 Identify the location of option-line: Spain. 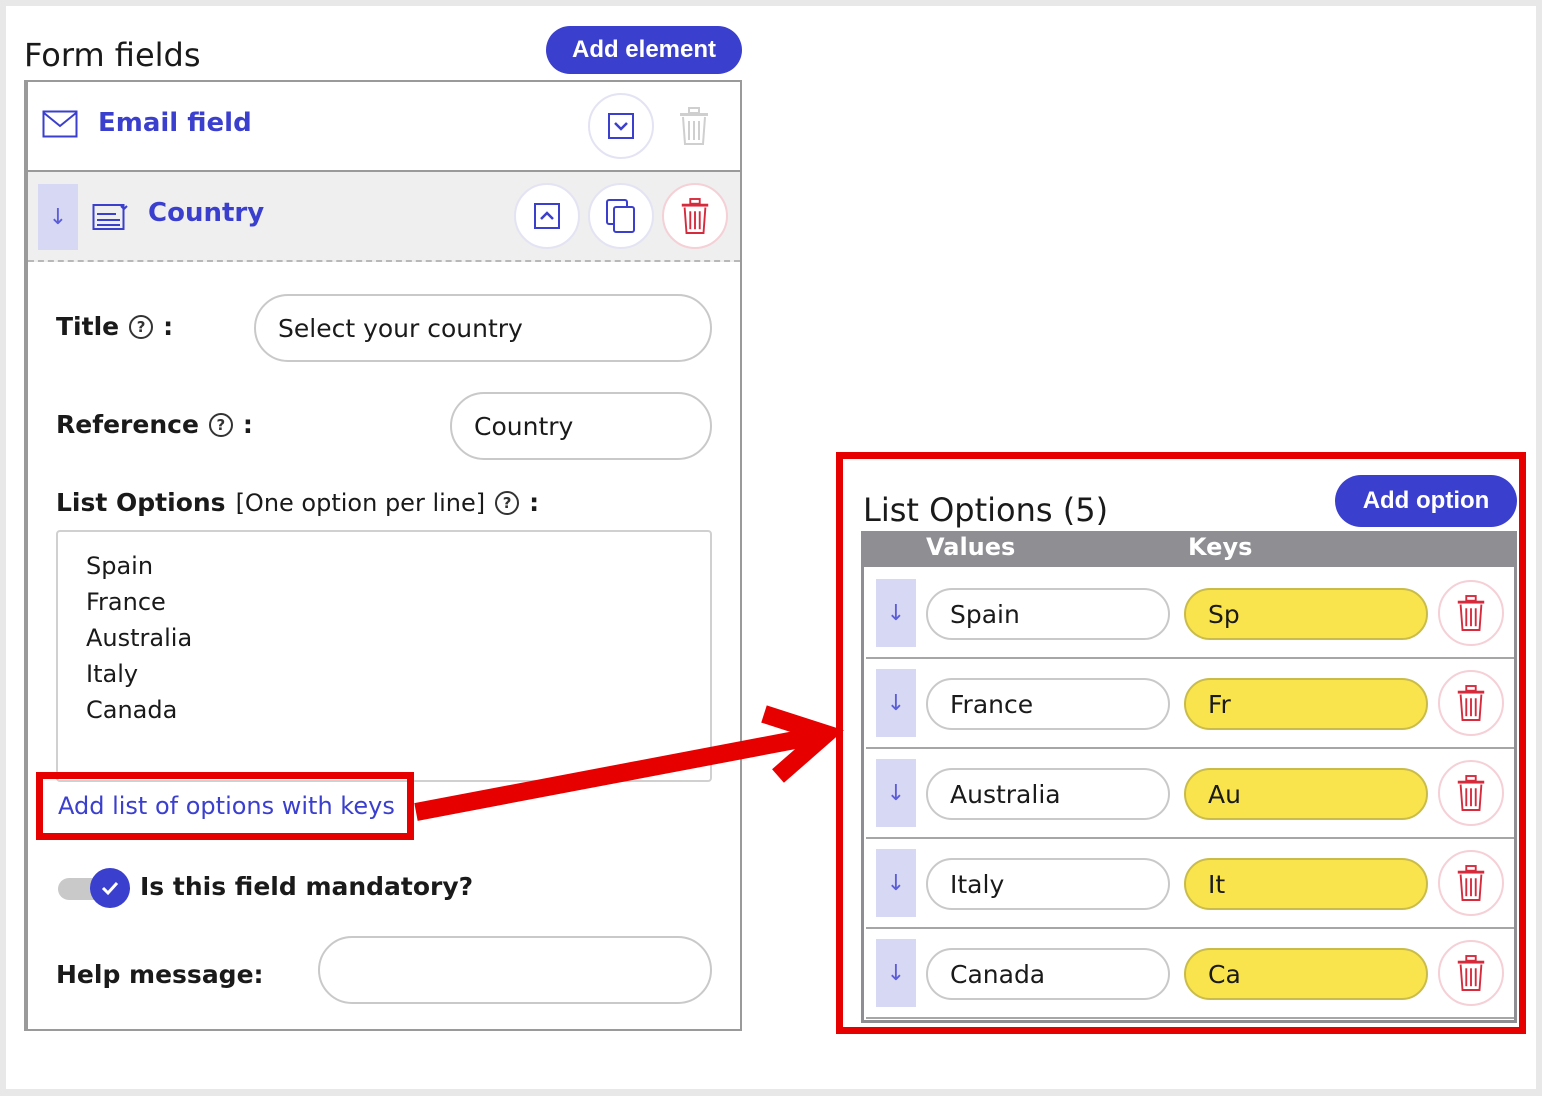
(120, 566).